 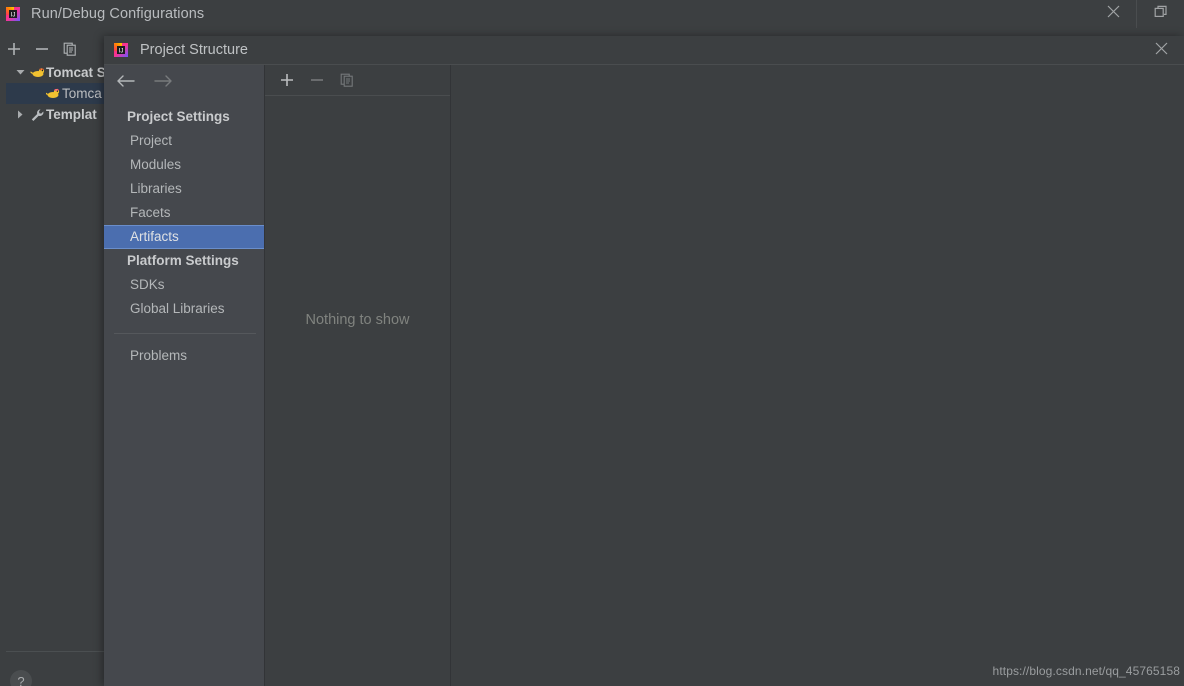 What do you see at coordinates (14, 49) in the screenshot?
I see `add-configuration-button` at bounding box center [14, 49].